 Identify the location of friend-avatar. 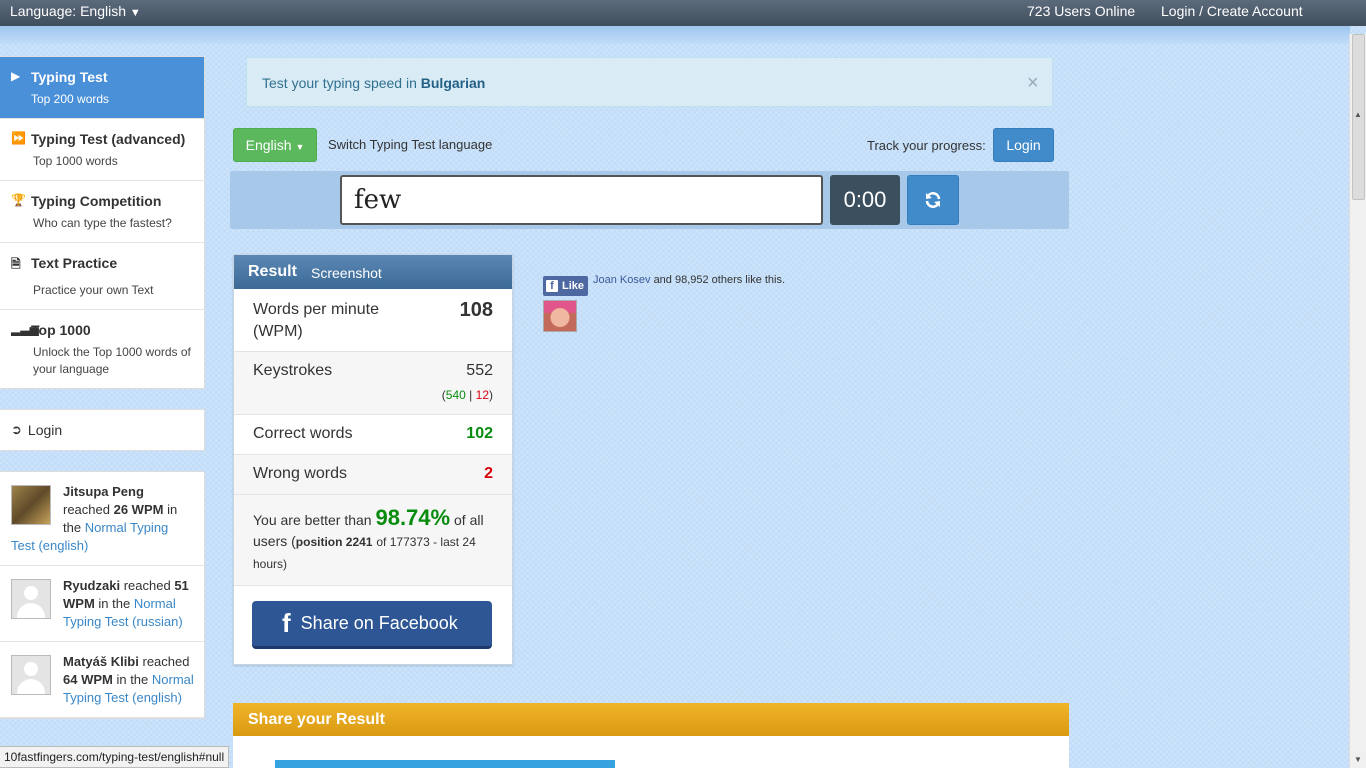
(560, 316).